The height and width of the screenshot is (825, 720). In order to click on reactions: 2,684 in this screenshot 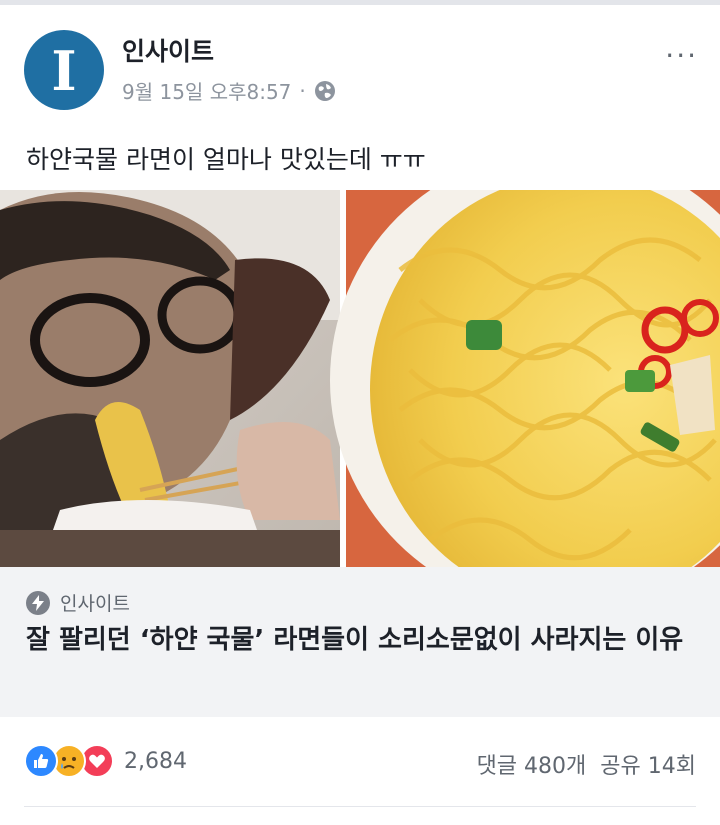, I will do `click(105, 761)`.